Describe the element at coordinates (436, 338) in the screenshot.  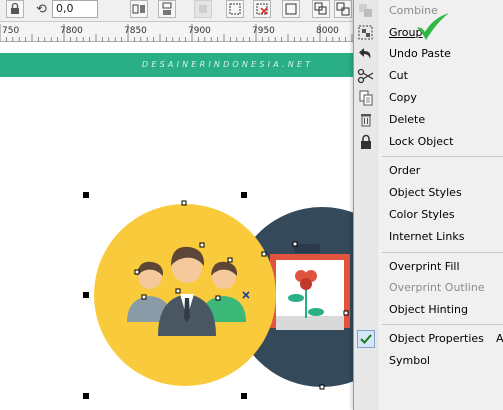
I see `menu-item-label: Object Properties` at that location.